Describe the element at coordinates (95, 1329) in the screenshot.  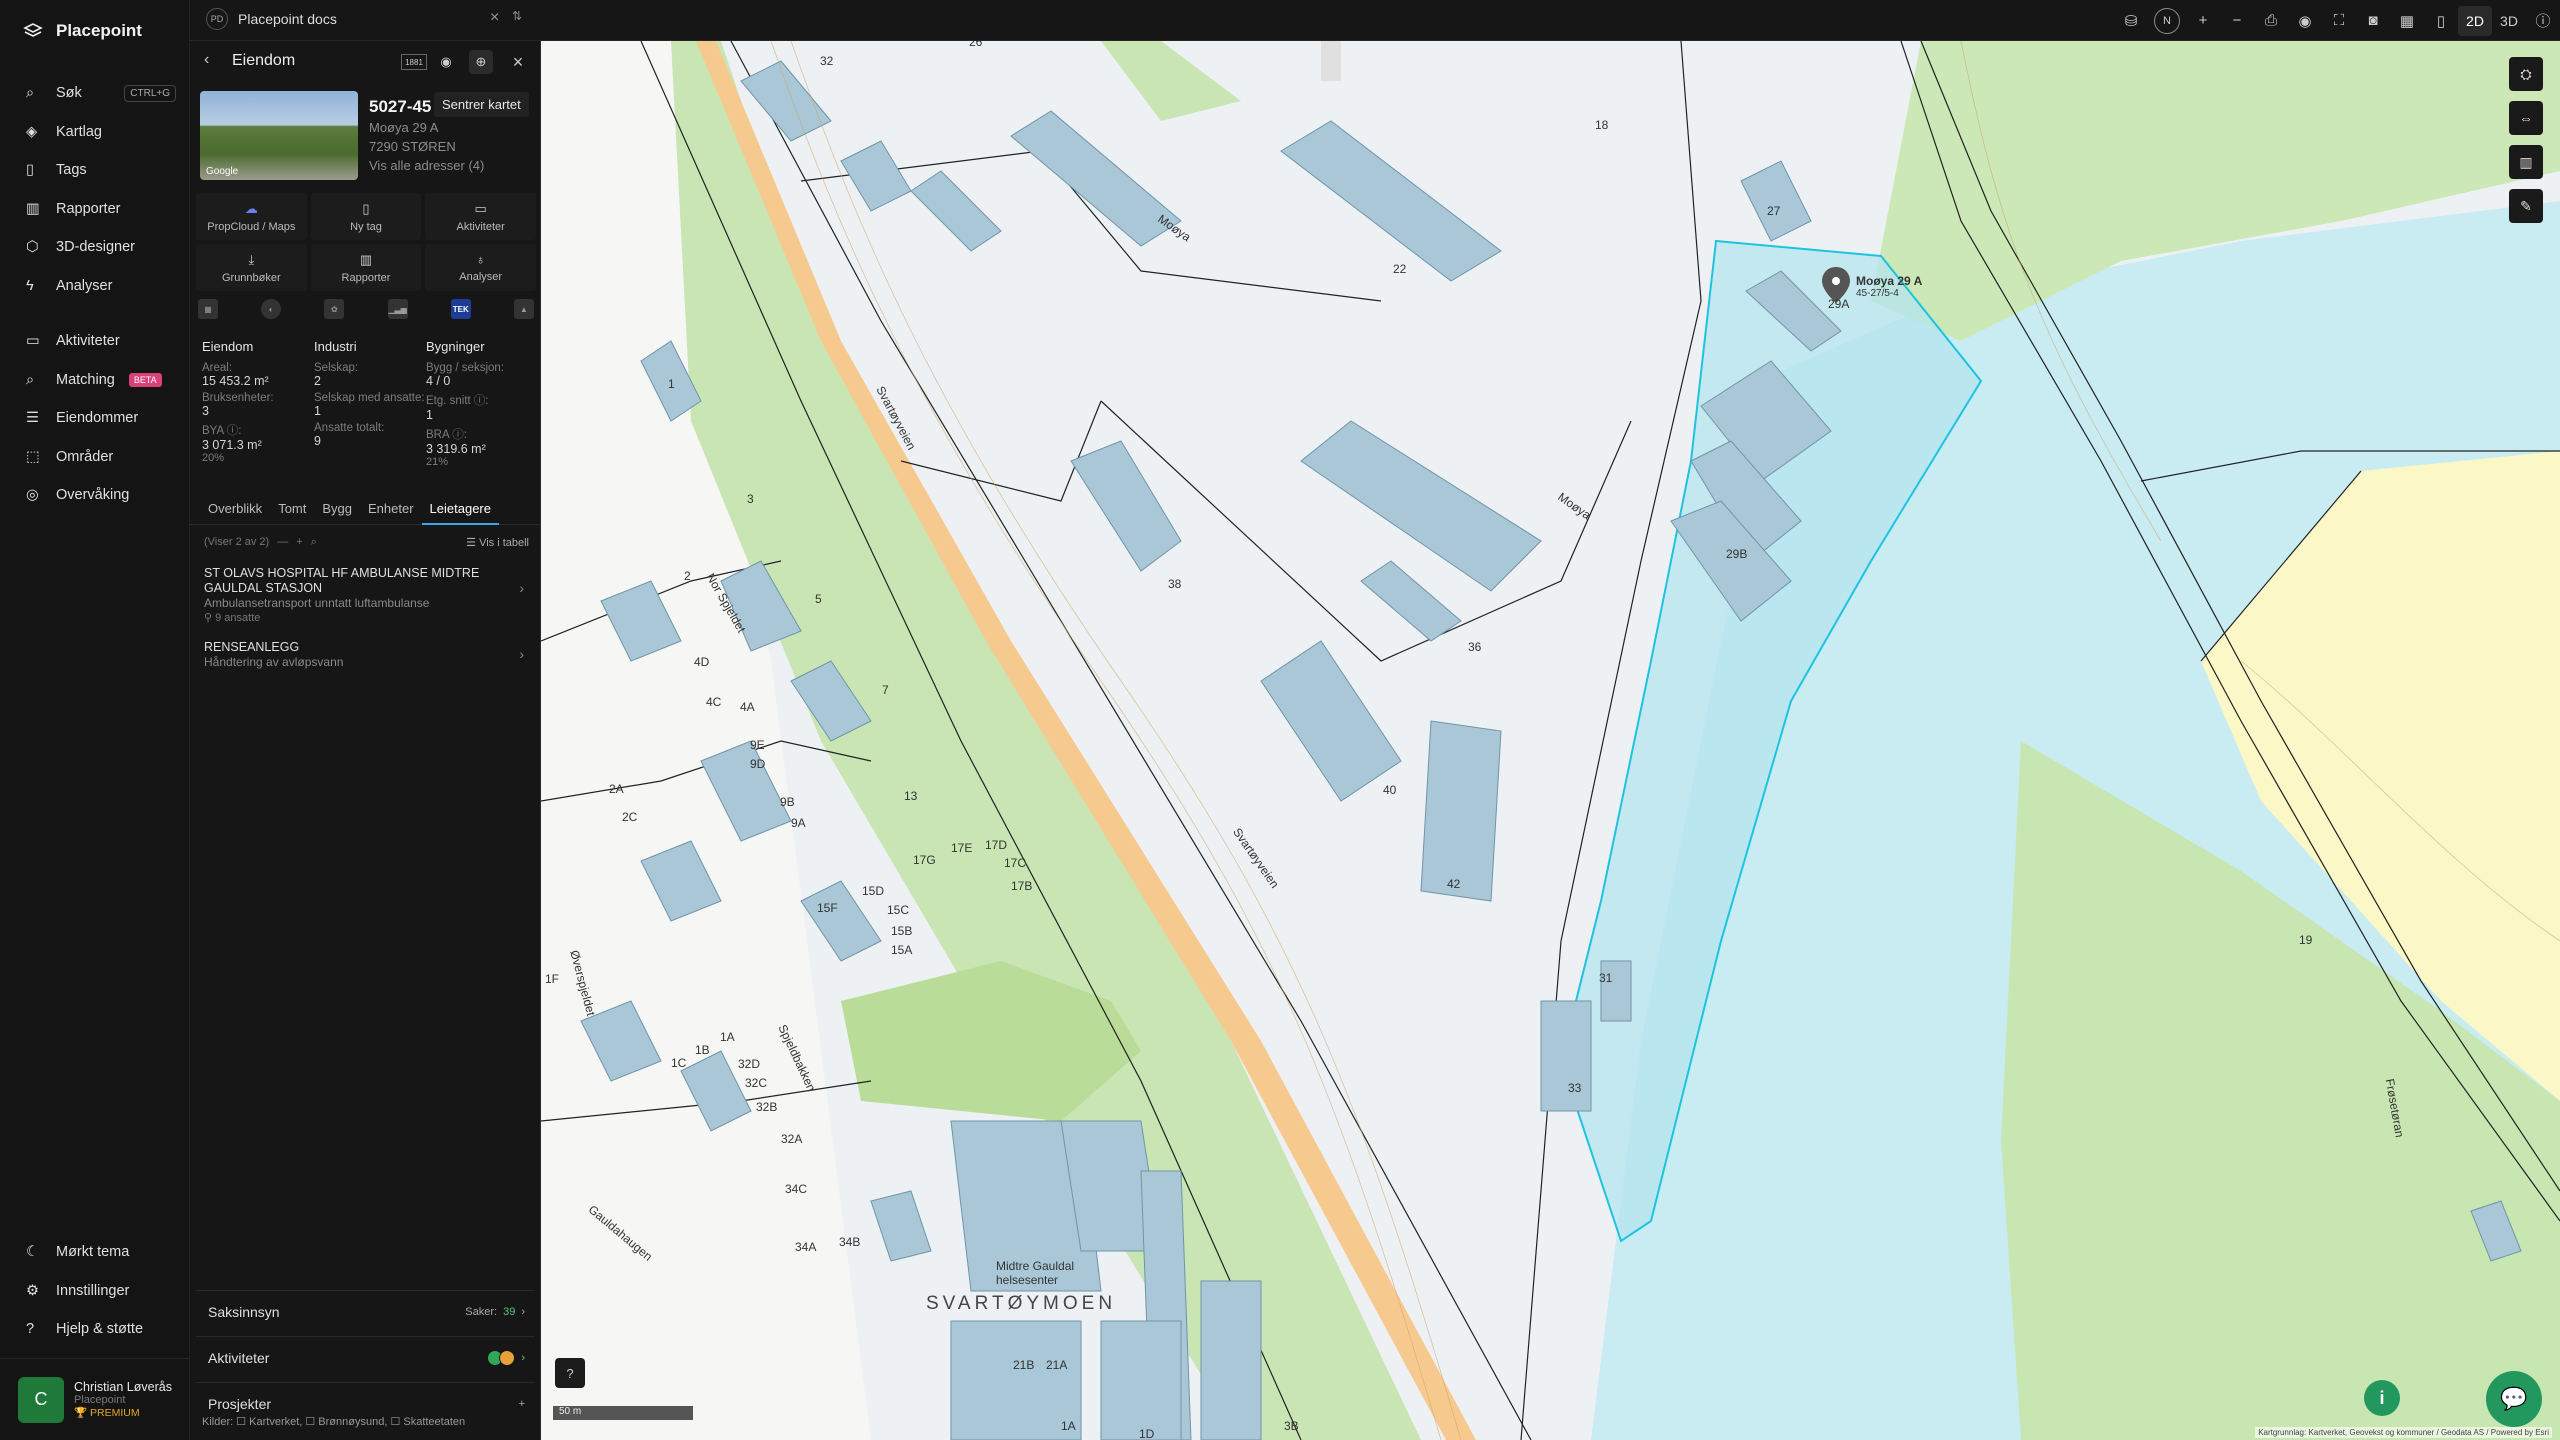
I see `nav-item-help: ? Hjelp & støtte` at that location.